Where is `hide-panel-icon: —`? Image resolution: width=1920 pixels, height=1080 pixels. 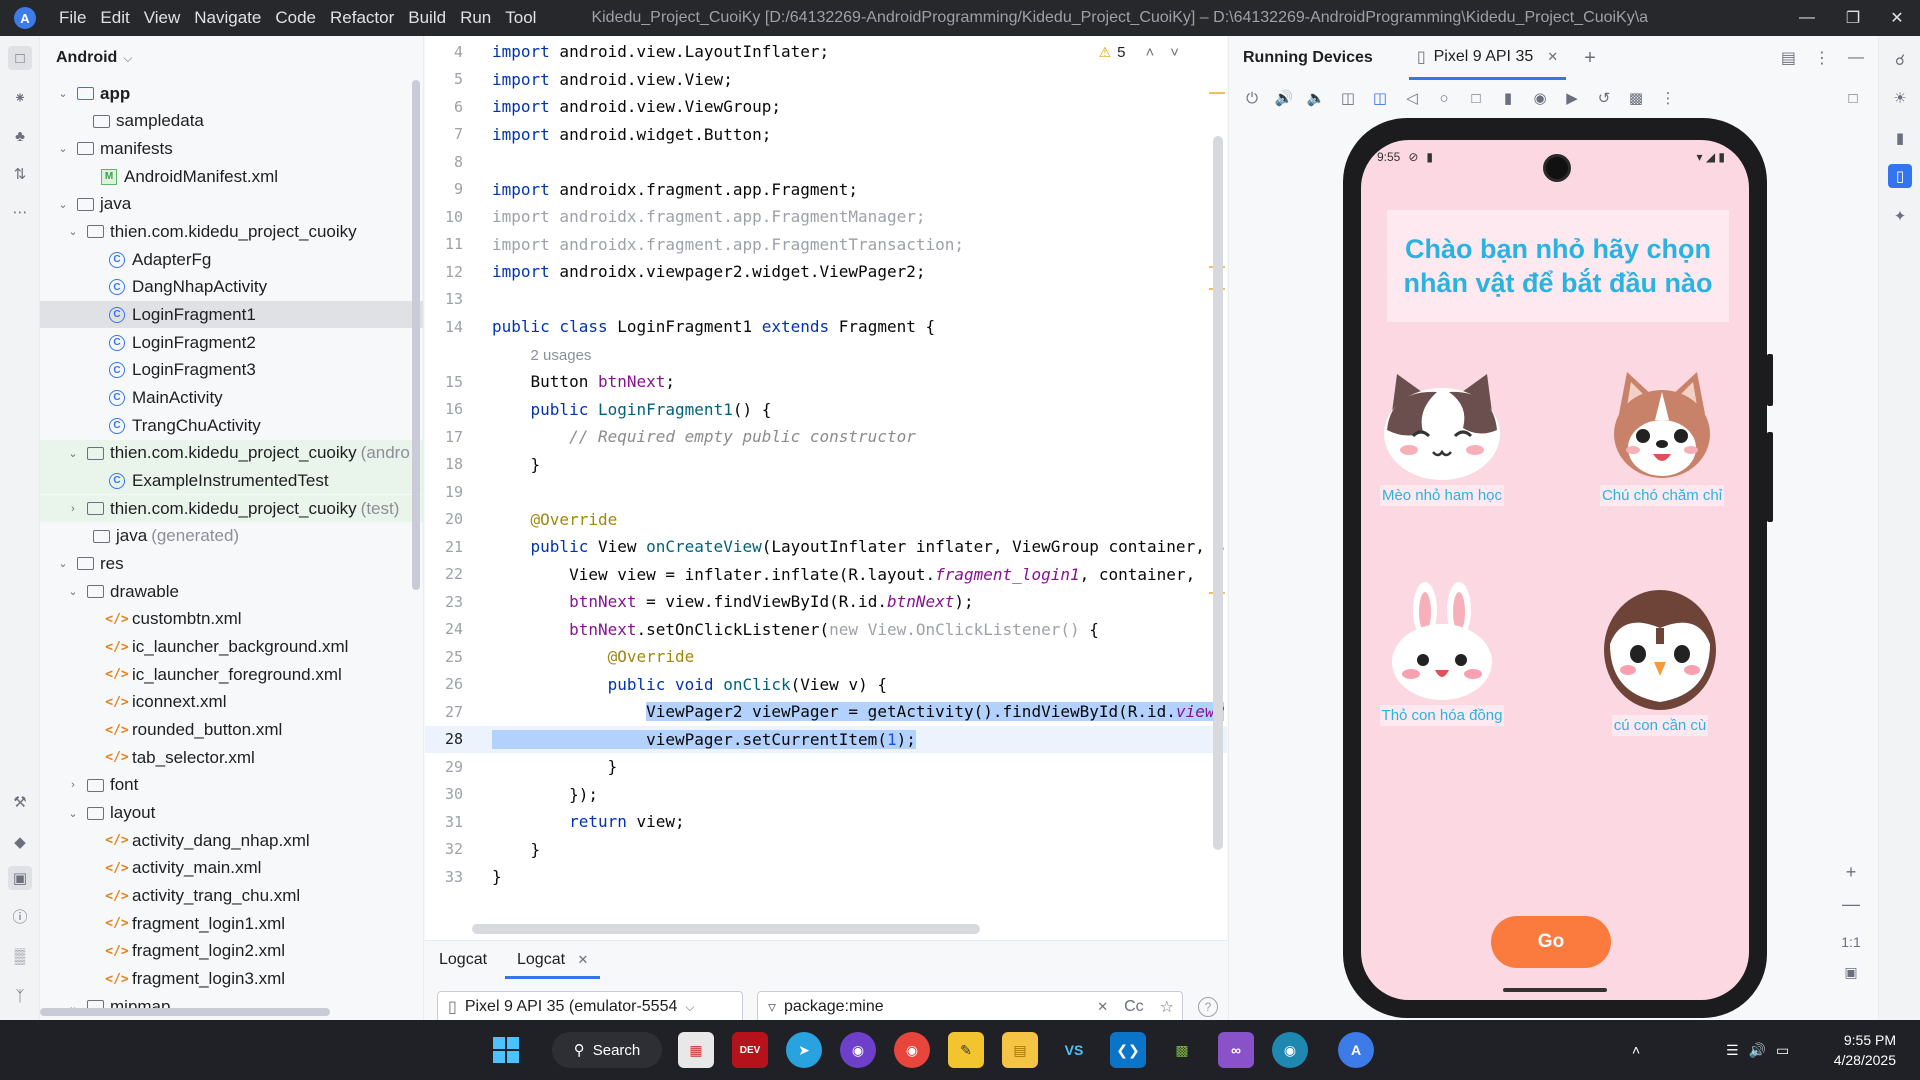 hide-panel-icon: — is located at coordinates (1856, 58).